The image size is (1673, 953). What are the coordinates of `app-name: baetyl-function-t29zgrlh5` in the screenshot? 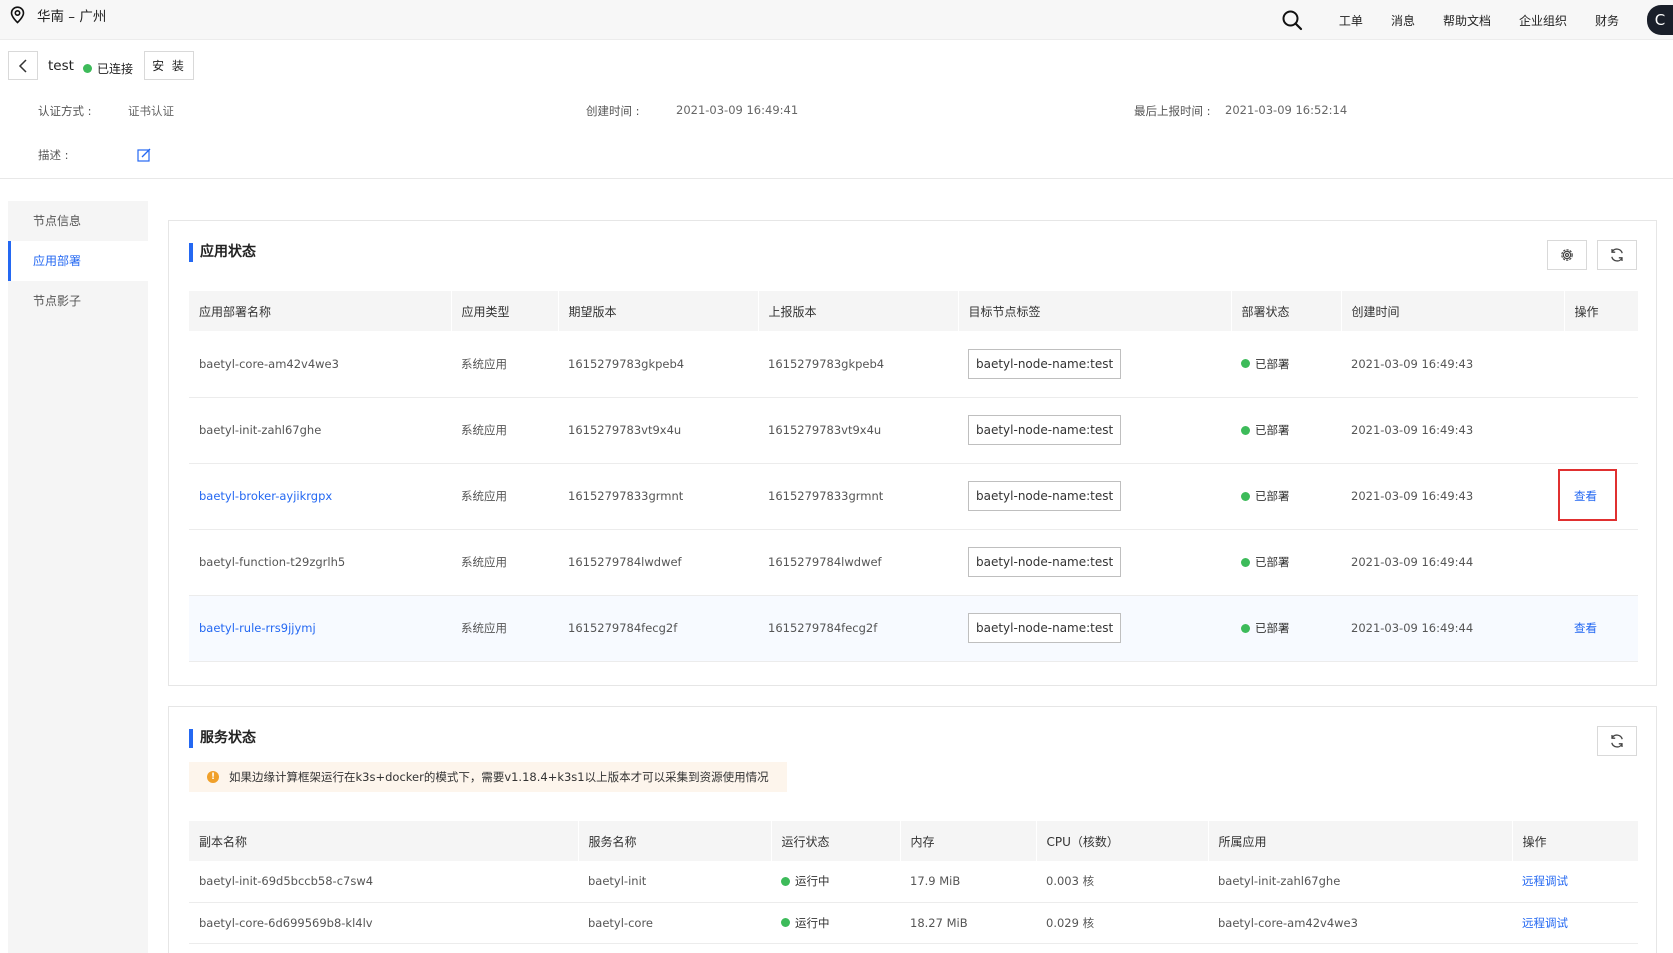 It's located at (320, 562).